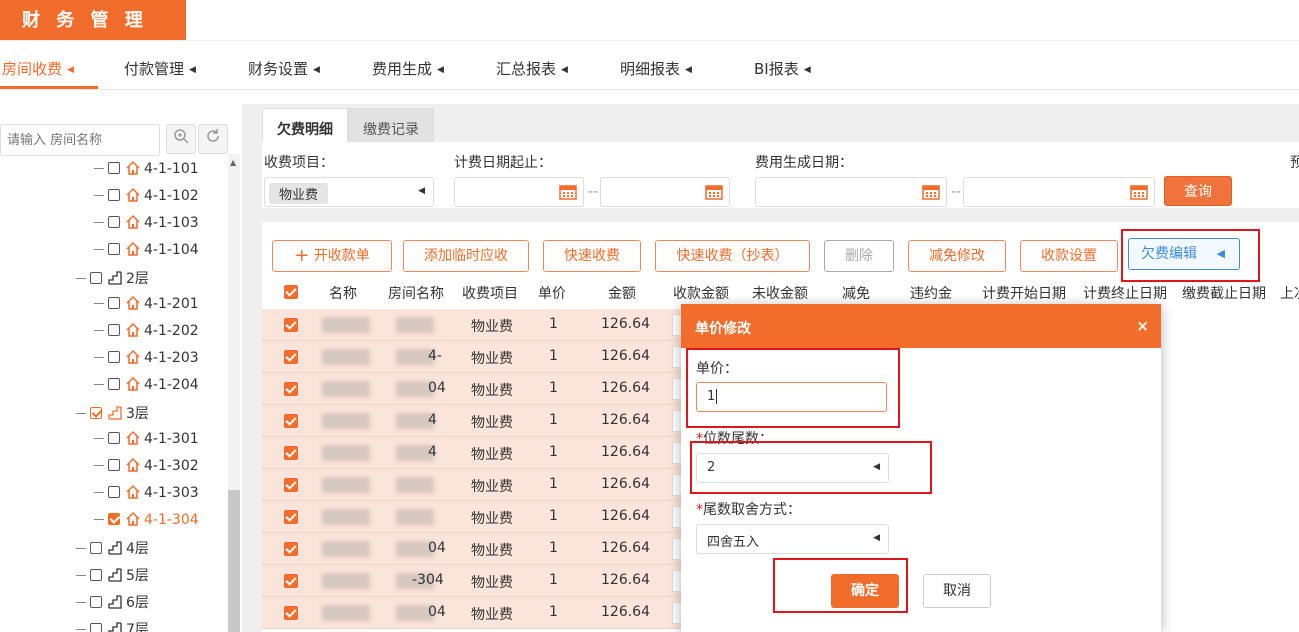 This screenshot has height=632, width=1299. I want to click on tree-floor-item: 3层, so click(112, 414).